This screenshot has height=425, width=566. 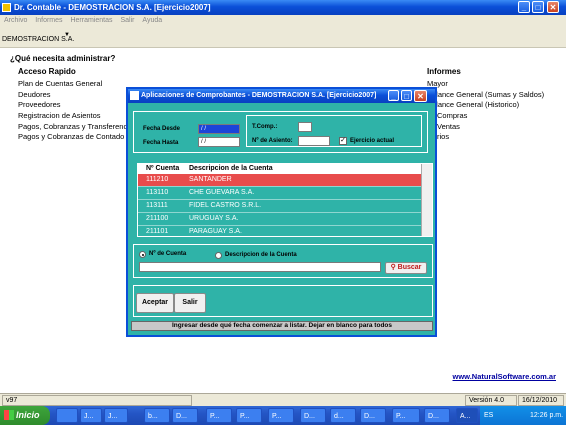 What do you see at coordinates (9, 415) in the screenshot?
I see `windows-flag-icon` at bounding box center [9, 415].